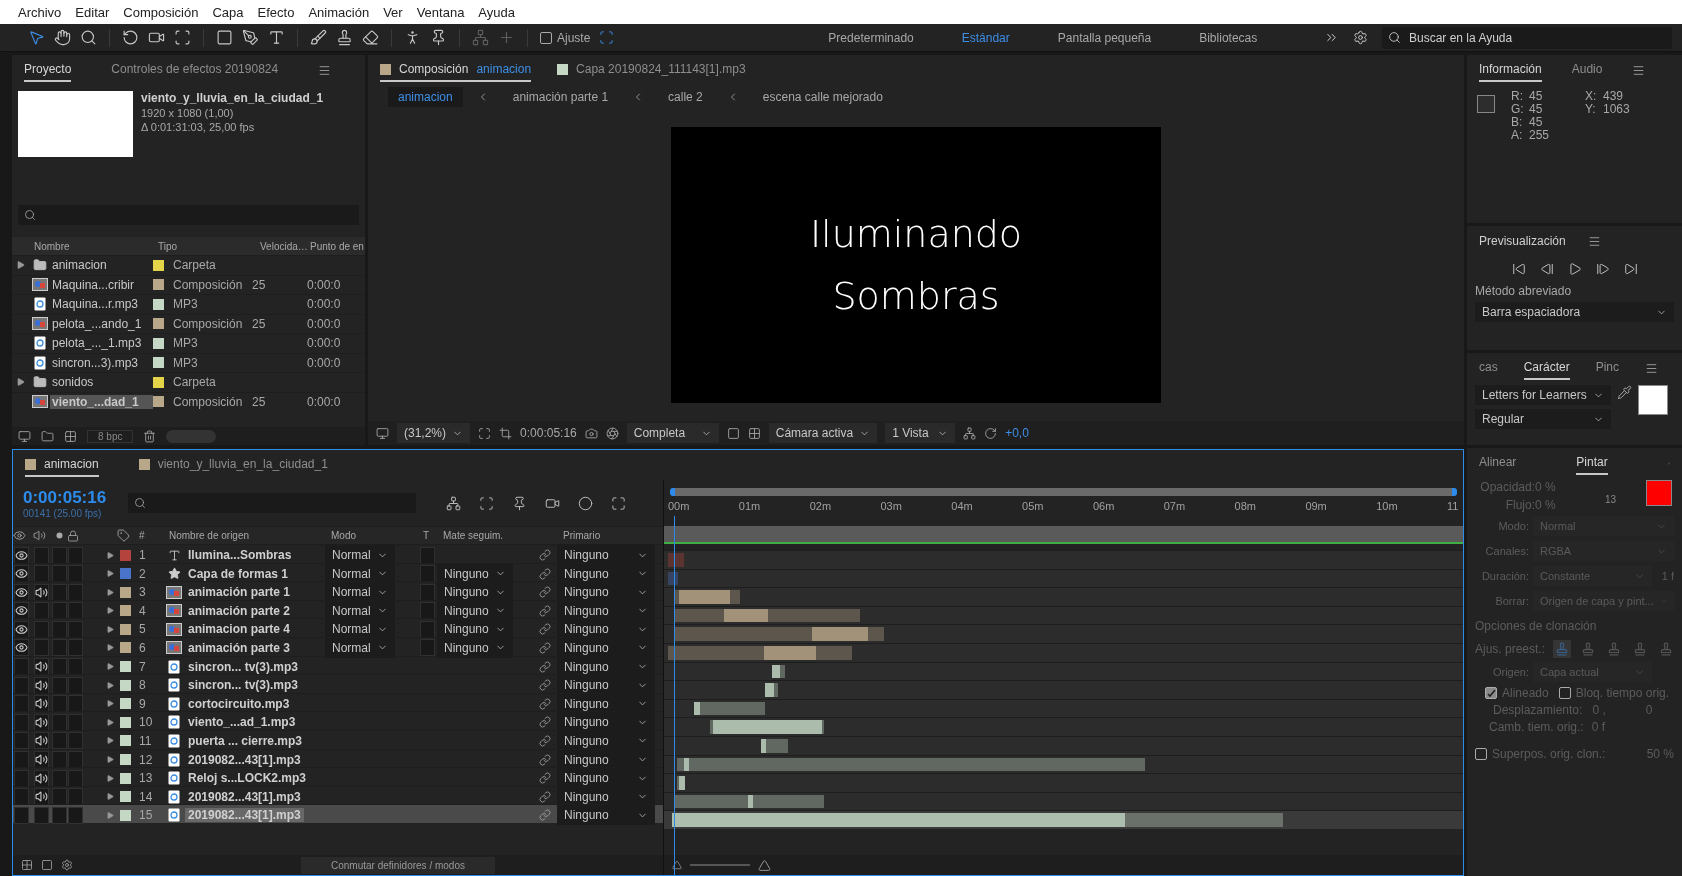 Image resolution: width=1682 pixels, height=876 pixels. I want to click on menu-item: Archivo, so click(40, 12).